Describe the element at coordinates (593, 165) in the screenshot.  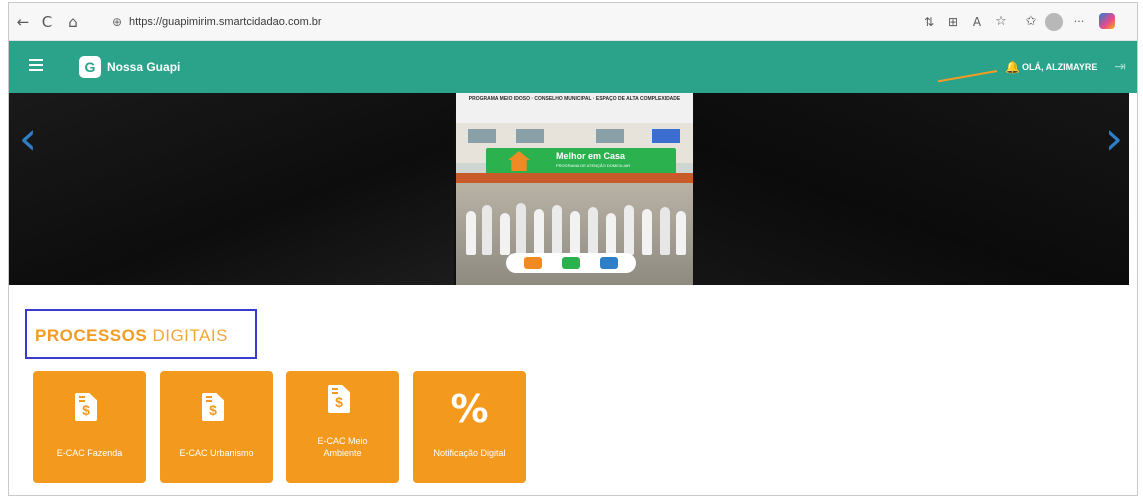
I see `banner-sign-subtitle: PROGRAMA DE ATENÇÃO DOMICILIAR` at that location.